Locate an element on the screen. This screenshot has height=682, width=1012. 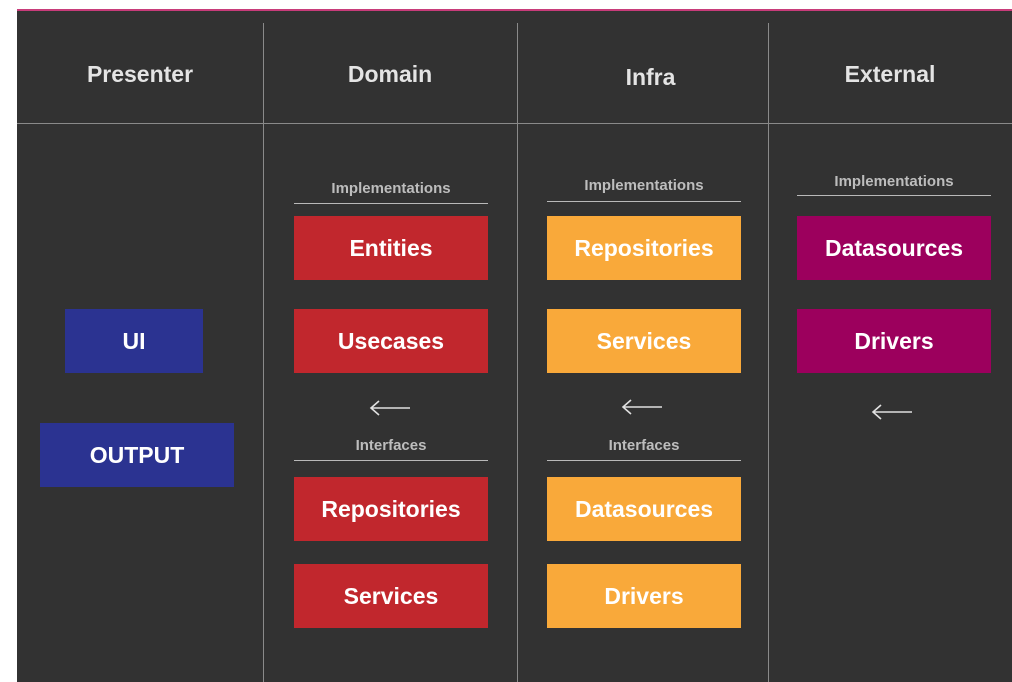
infra-implementations-label: Implementations is located at coordinates (644, 185).